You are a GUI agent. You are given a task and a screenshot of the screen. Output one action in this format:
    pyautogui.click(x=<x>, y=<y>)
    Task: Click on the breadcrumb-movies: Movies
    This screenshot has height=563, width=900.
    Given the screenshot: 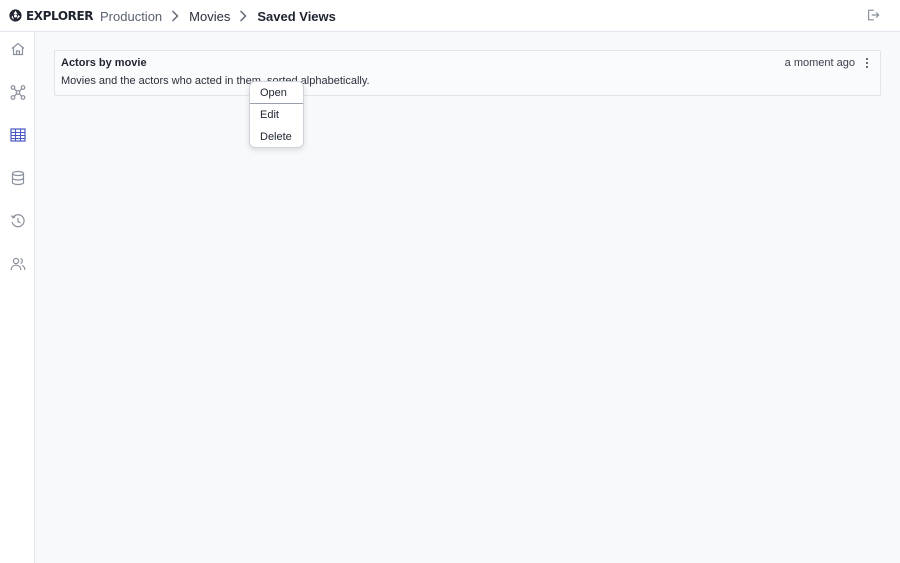 What is the action you would take?
    pyautogui.click(x=209, y=16)
    